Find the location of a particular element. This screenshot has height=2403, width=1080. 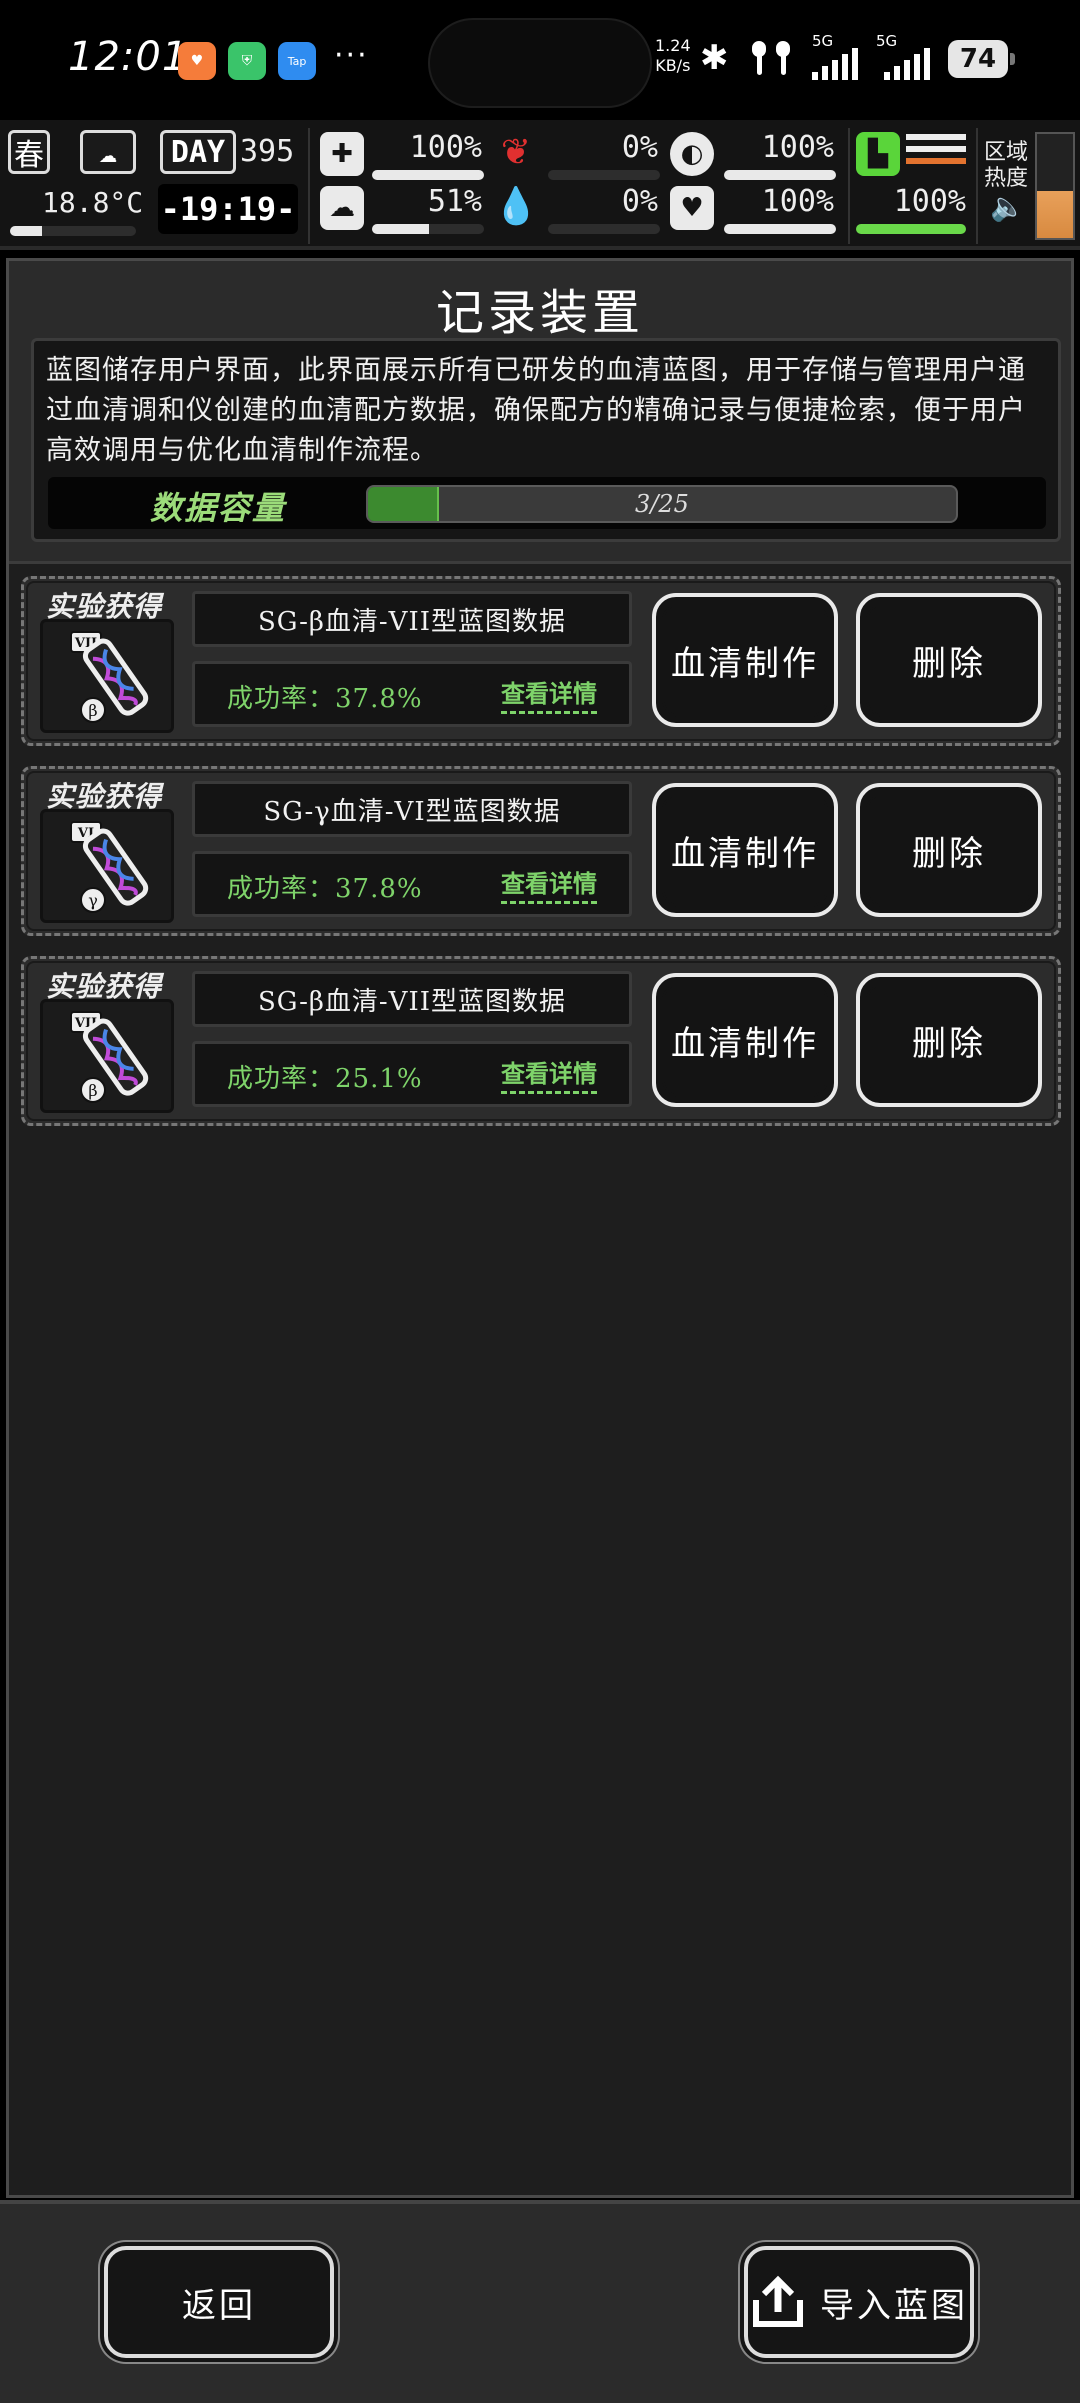

blueprint-name: SG-γ血清-VI型蓝图数据 is located at coordinates (412, 809).